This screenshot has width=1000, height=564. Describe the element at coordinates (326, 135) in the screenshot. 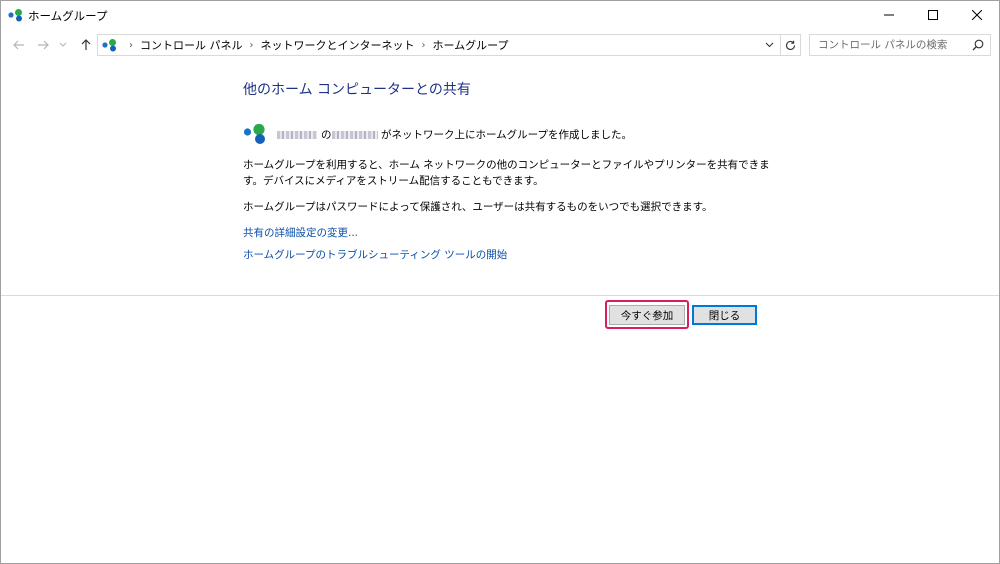

I see `notice-particle: の` at that location.